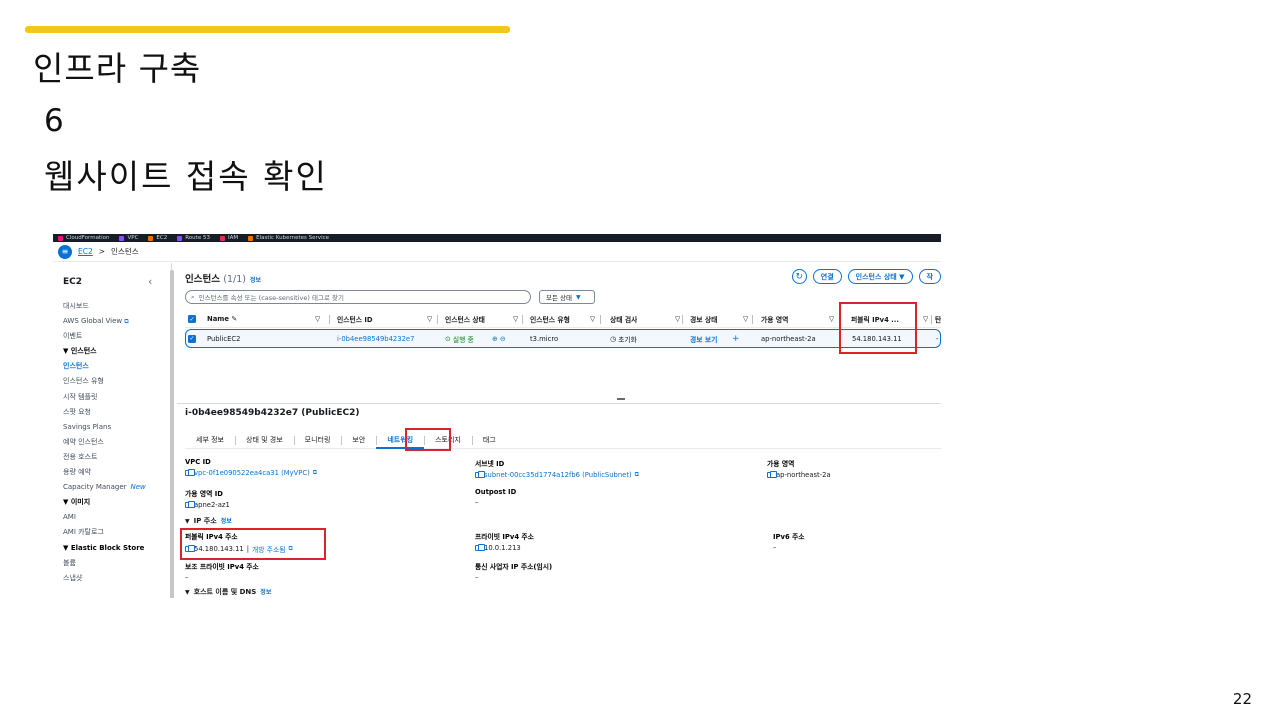 Image resolution: width=1280 pixels, height=720 pixels. Describe the element at coordinates (252, 473) in the screenshot. I see `vpc-link: vpc-0f1e090522ea4ca31 (MyVPC)` at that location.